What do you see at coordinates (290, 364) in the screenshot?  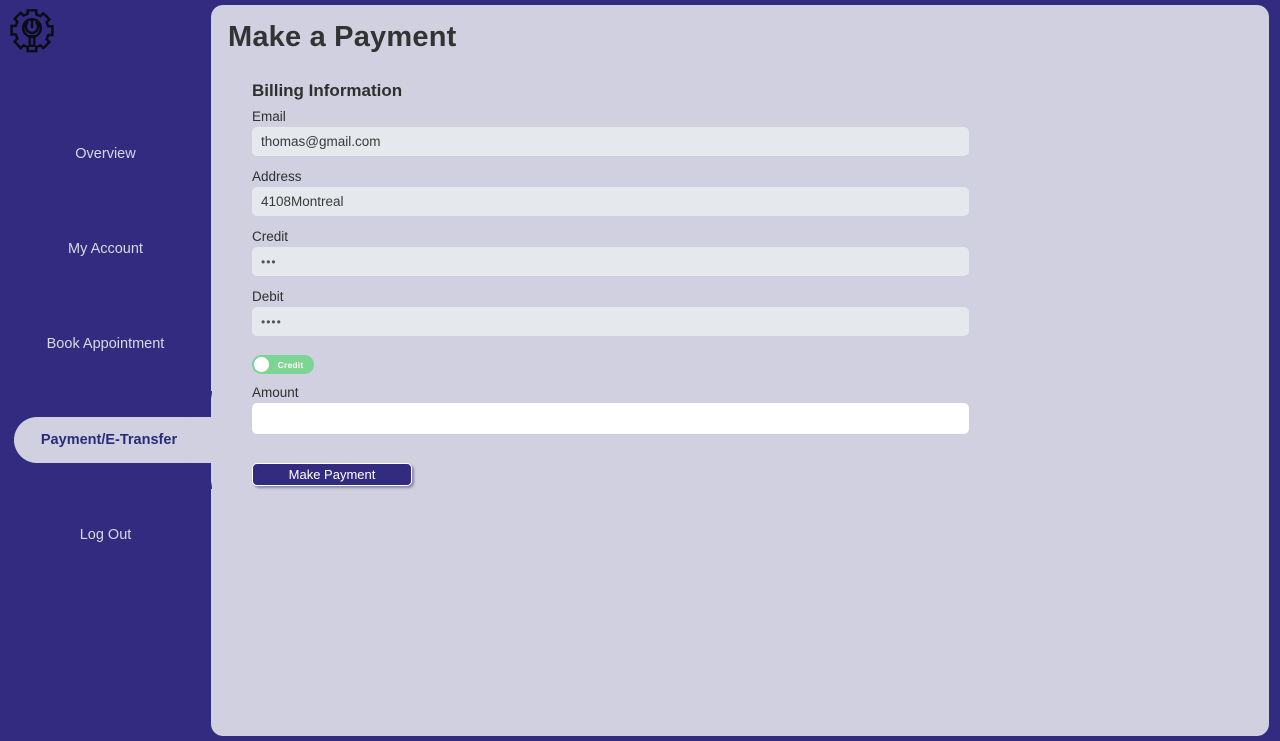 I see `toggle-label: Credit` at bounding box center [290, 364].